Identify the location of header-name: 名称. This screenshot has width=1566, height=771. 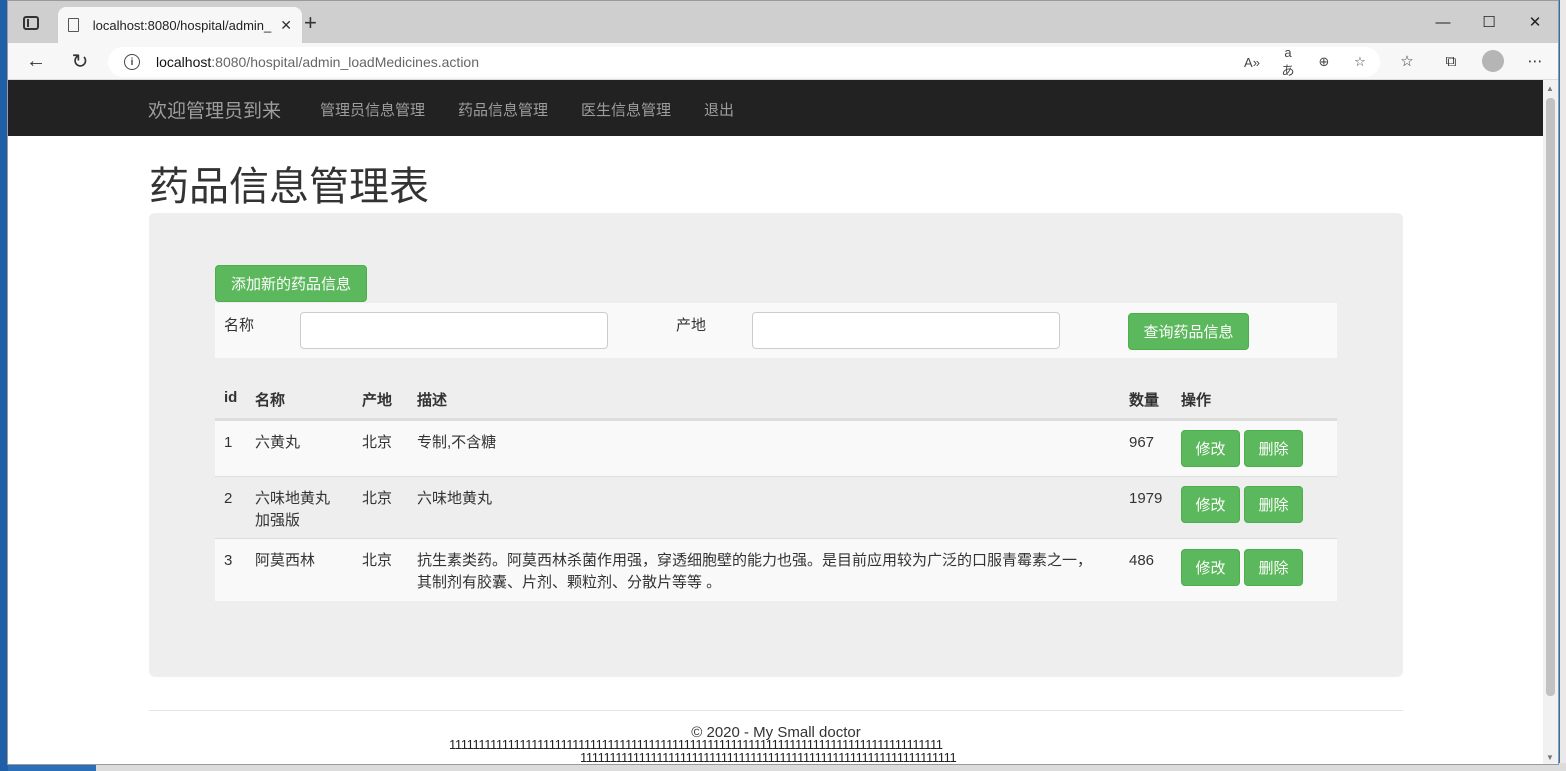
(270, 400).